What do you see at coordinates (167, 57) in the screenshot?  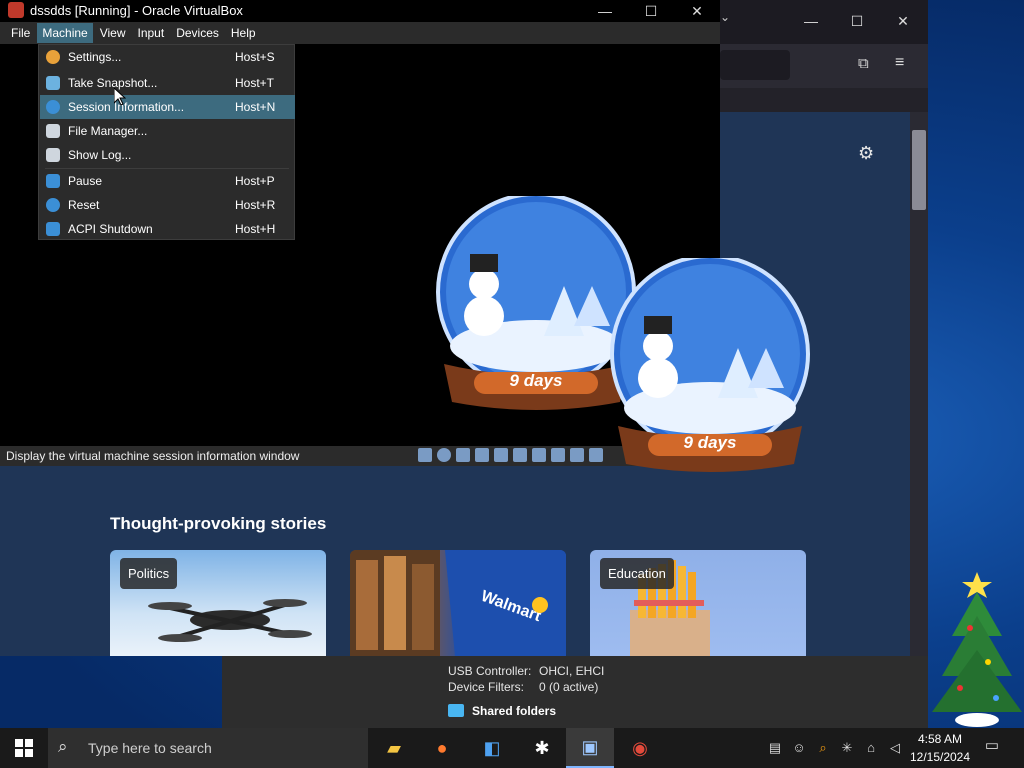 I see `menu-item-settings: Settings... Host+S` at bounding box center [167, 57].